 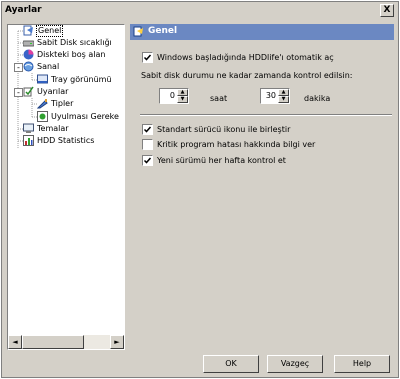 I want to click on help-button: Help, so click(x=362, y=364).